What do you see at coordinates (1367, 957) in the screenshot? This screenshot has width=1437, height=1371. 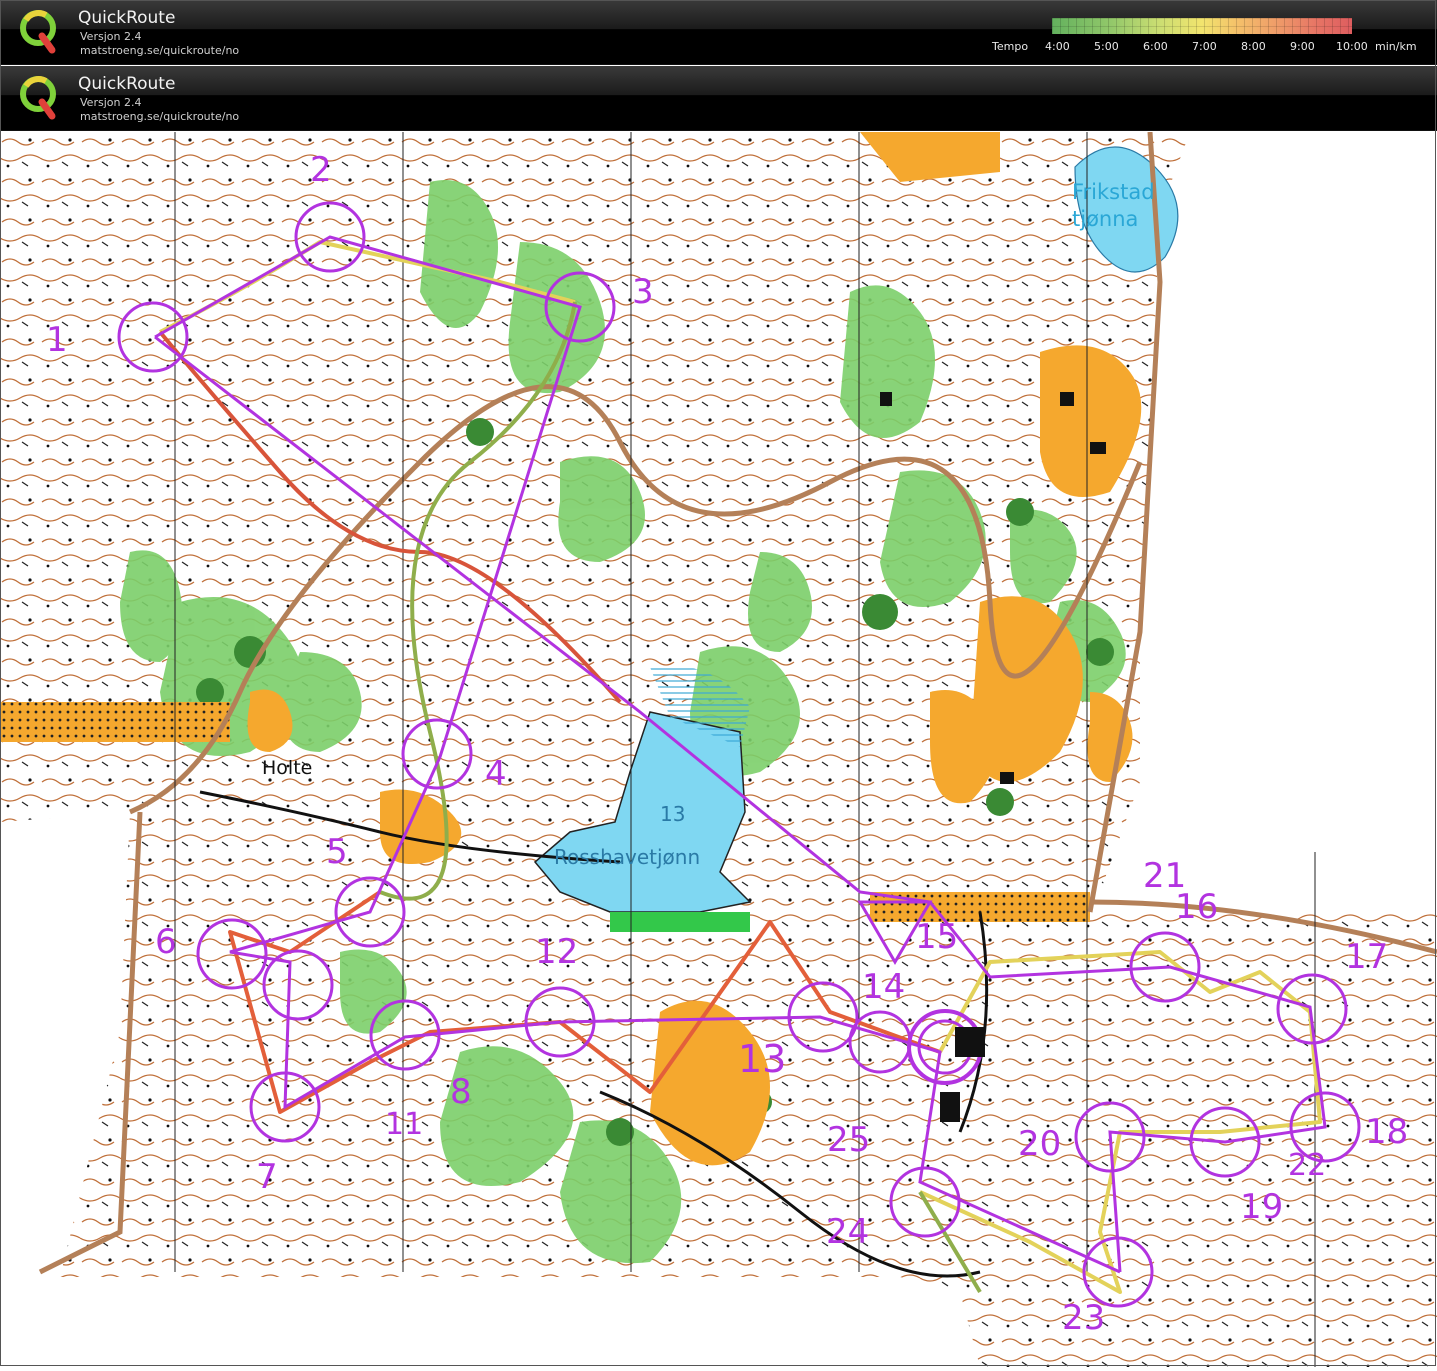 I see `control-number: 17` at bounding box center [1367, 957].